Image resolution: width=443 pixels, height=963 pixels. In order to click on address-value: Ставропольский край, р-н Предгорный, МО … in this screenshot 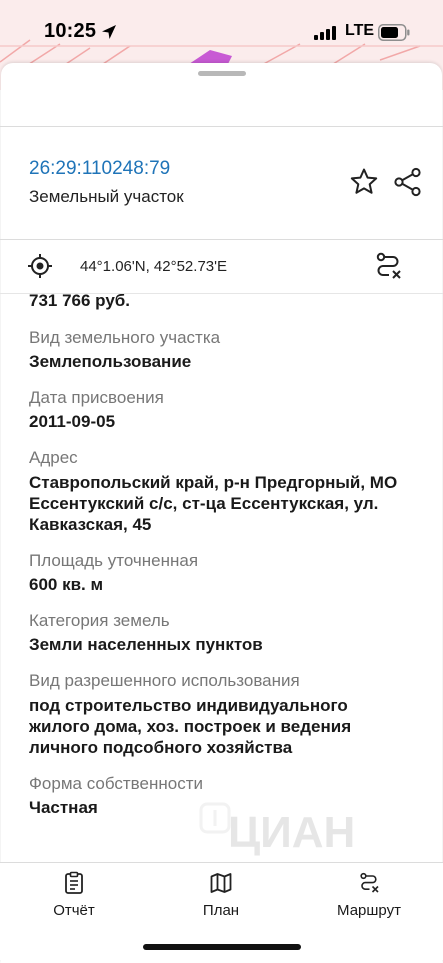, I will do `click(213, 503)`.